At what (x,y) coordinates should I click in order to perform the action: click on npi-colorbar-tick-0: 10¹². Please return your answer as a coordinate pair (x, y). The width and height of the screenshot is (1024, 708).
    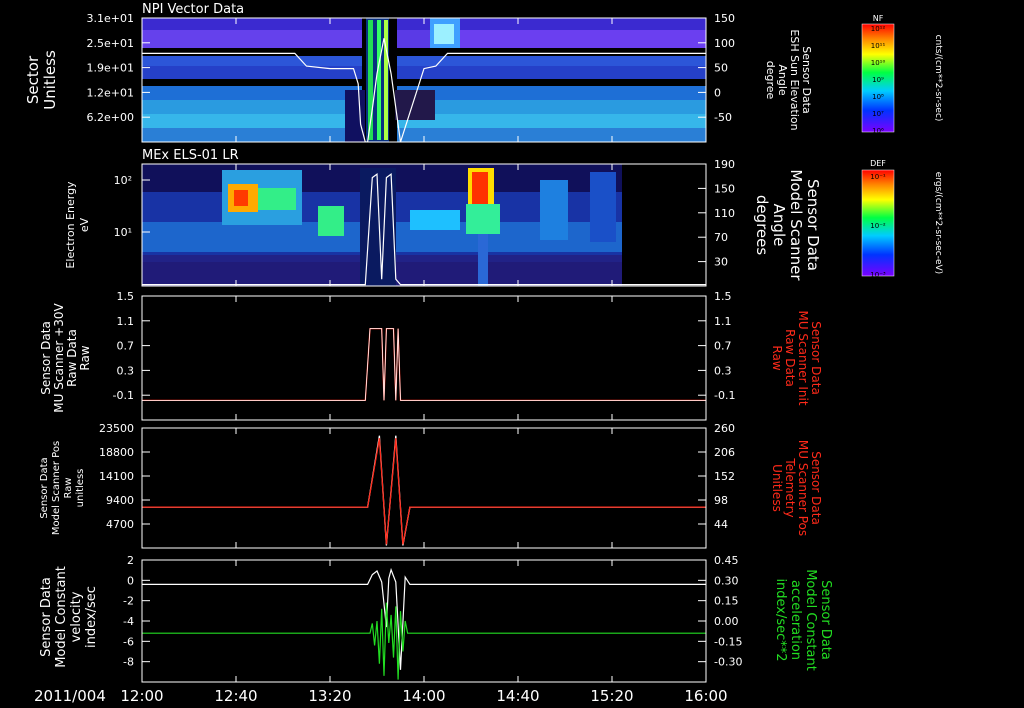
    Looking at the image, I should click on (878, 29).